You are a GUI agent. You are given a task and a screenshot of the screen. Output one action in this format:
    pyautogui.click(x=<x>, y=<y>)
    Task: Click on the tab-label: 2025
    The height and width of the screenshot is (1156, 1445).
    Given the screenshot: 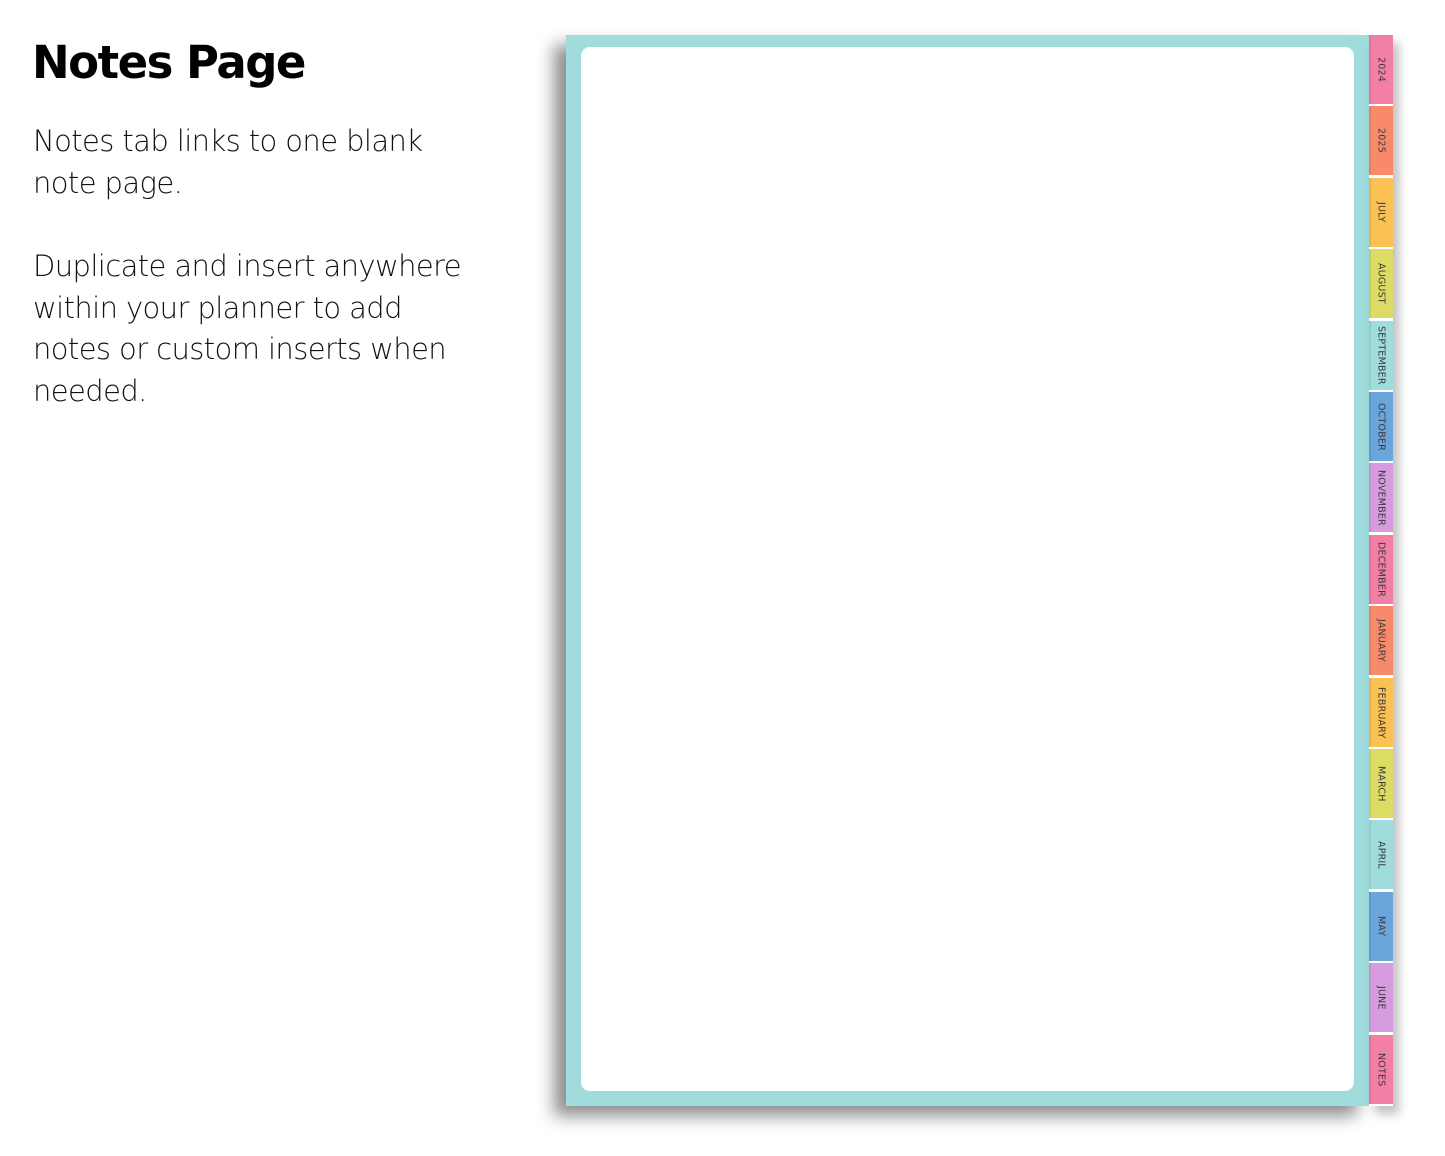 What is the action you would take?
    pyautogui.click(x=1381, y=140)
    